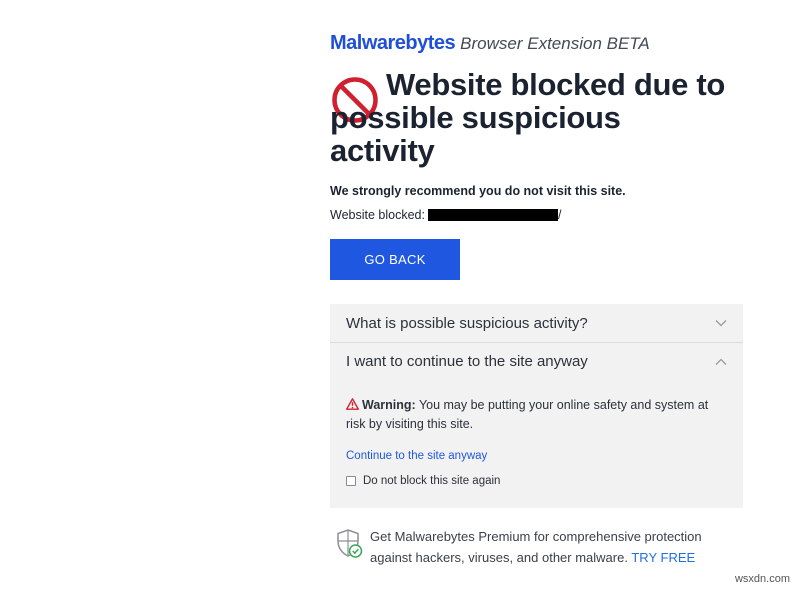  I want to click on blocked-site-line: Website blocked: /, so click(445, 215).